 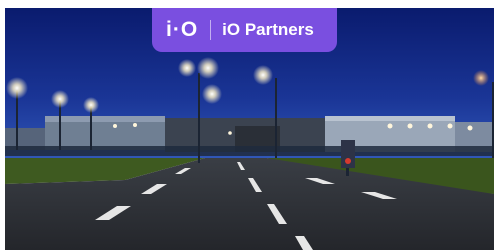 I want to click on brand-badge: i·O iO Partners, so click(x=244, y=30).